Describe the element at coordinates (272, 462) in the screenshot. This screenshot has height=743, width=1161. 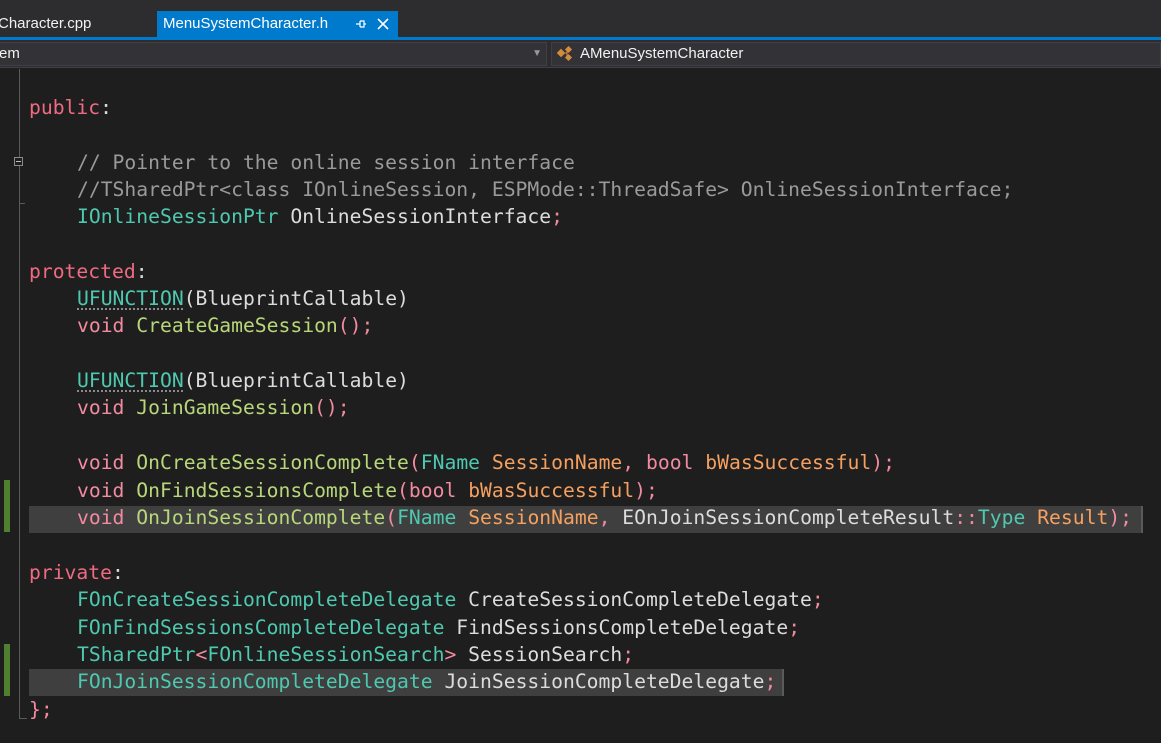
I see `function-name: OnCreateSessionComplete` at that location.